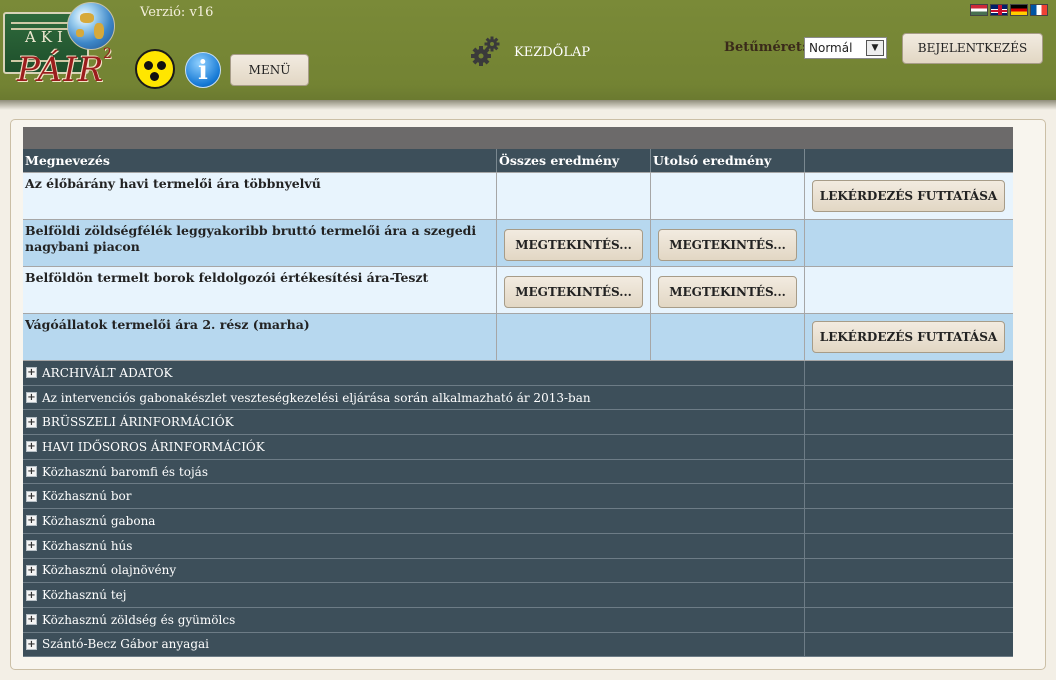  What do you see at coordinates (909, 290) in the screenshot?
I see `row-actions` at bounding box center [909, 290].